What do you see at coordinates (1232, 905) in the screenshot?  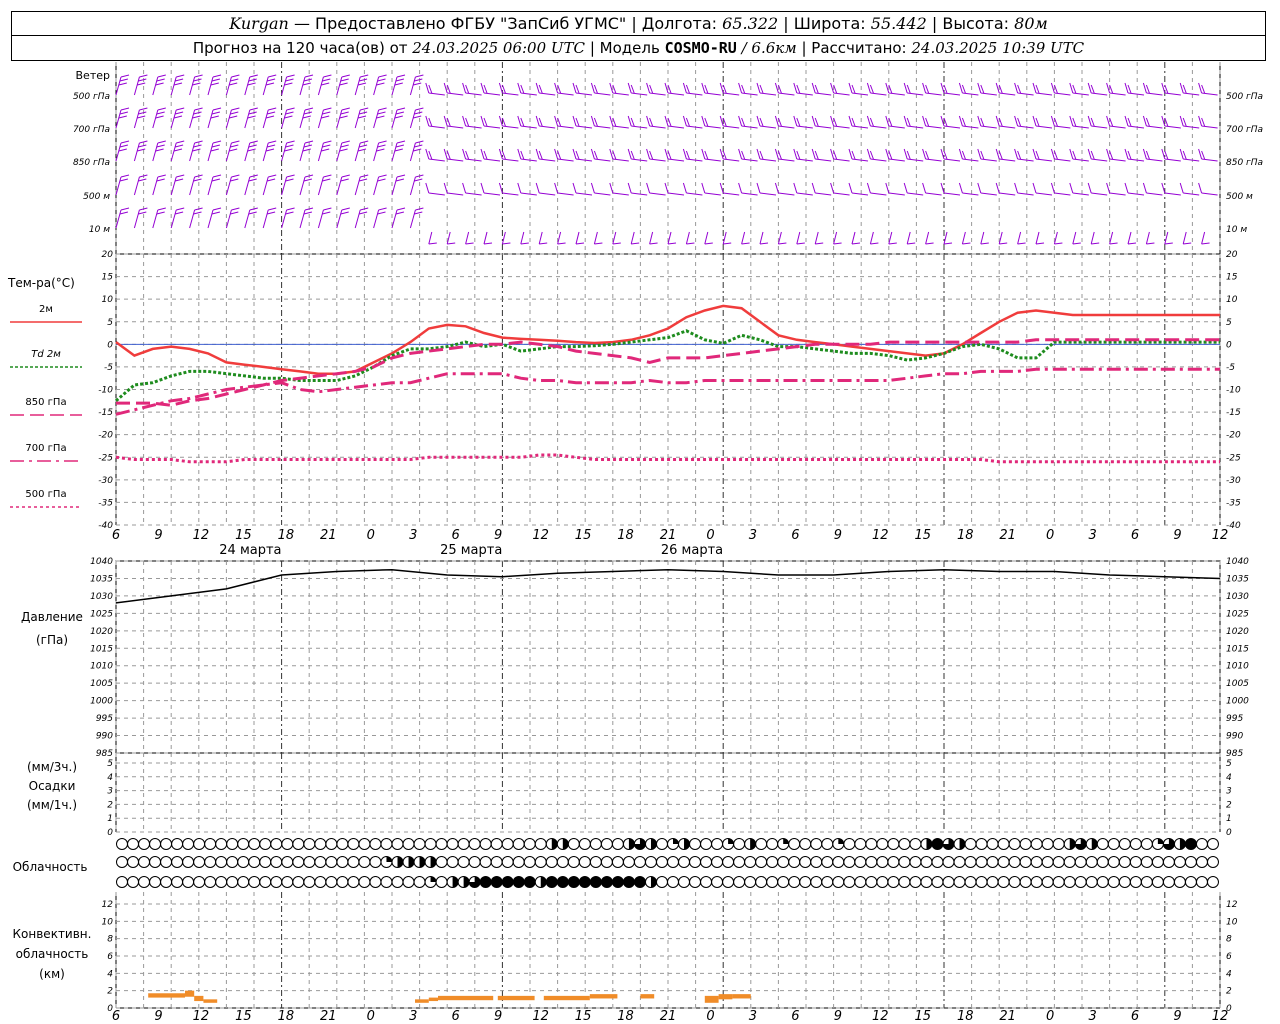 I see `conv-ytick-right: 12` at bounding box center [1232, 905].